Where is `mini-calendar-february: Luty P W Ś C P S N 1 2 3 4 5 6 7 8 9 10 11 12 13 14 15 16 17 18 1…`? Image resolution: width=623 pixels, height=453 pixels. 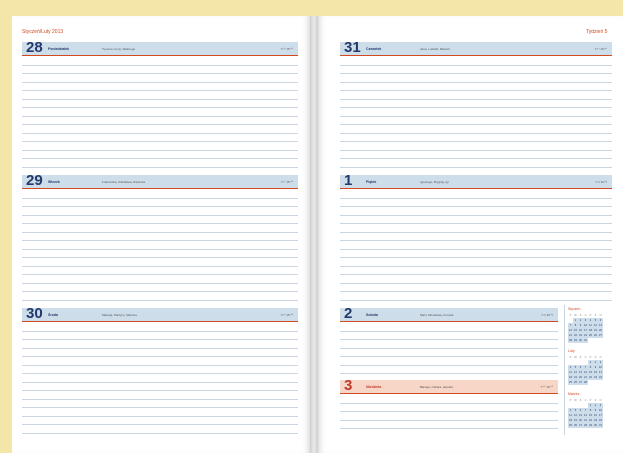
mini-calendar-february: Luty P W Ś C P S N 1 2 3 4 5 6 7 8 9 10 11 12 13 14 15 16 17 18 1… is located at coordinates (588, 367).